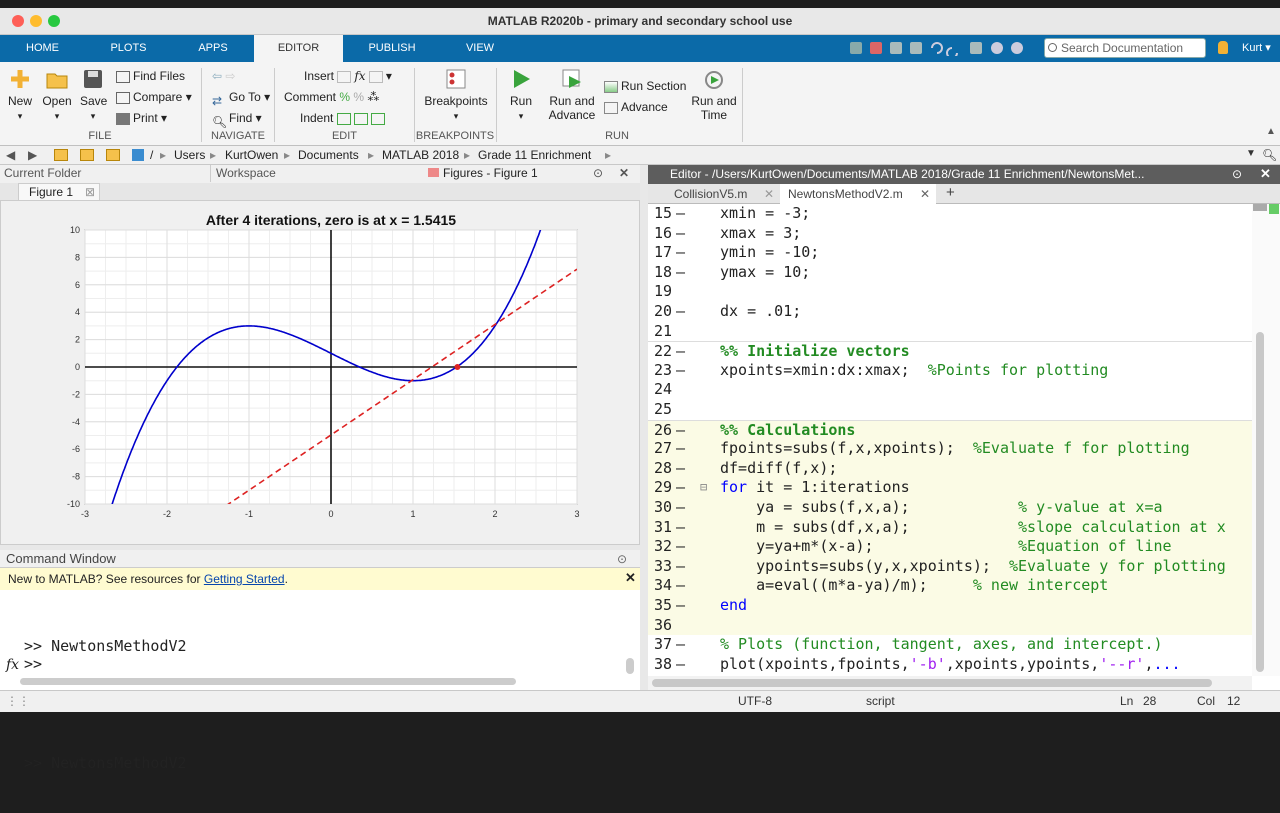 The width and height of the screenshot is (1280, 813). What do you see at coordinates (12, 665) in the screenshot?
I see `function-browser-icon: fx` at bounding box center [12, 665].